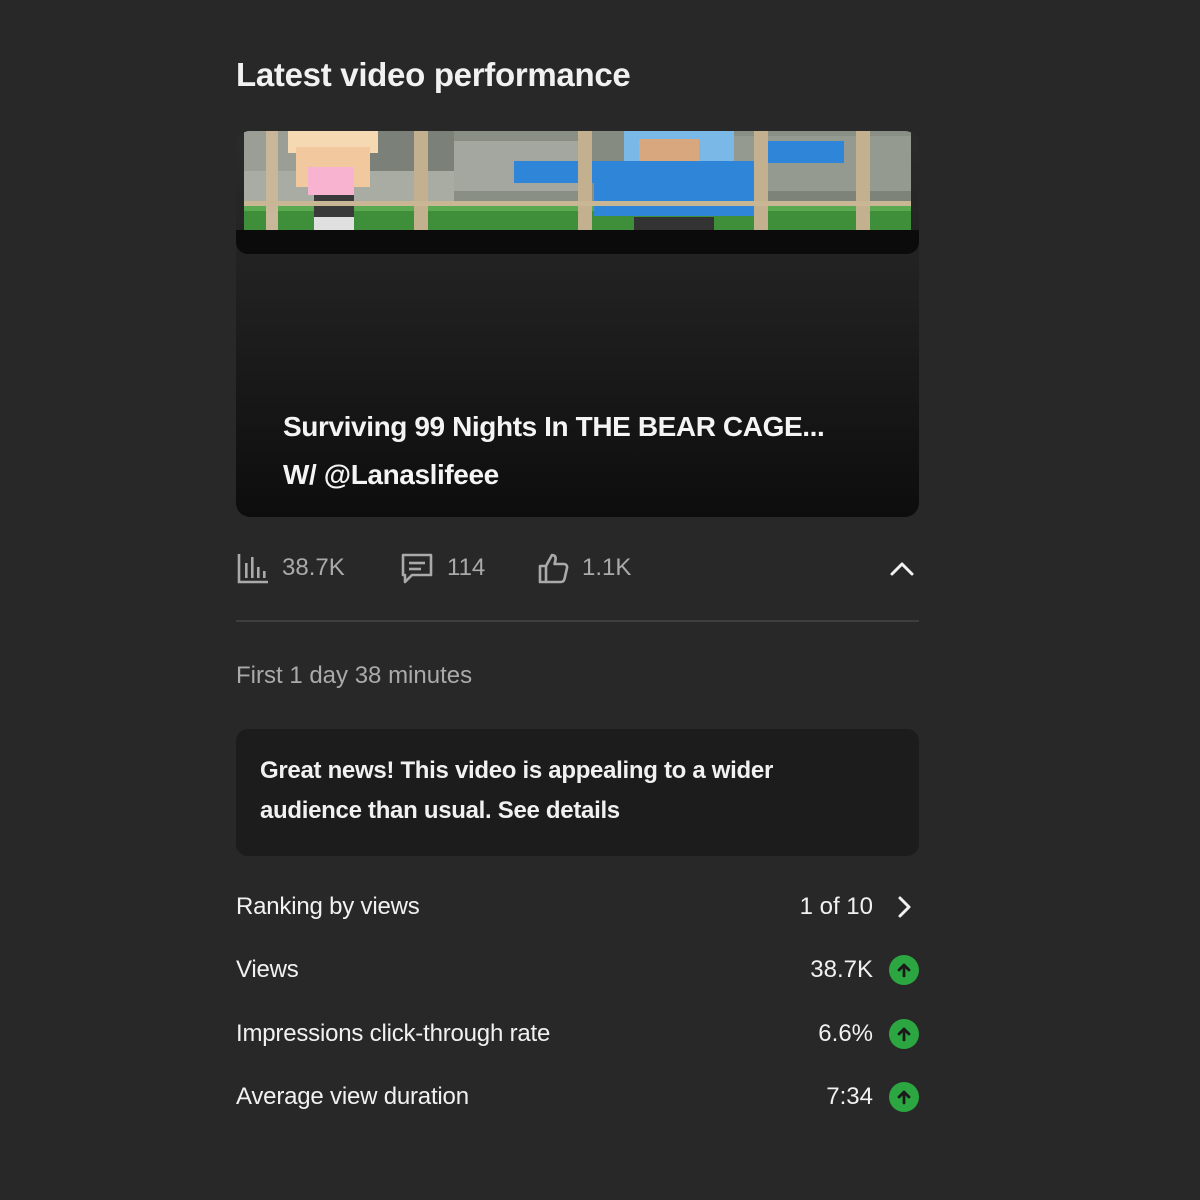  I want to click on video-thumbnail, so click(577, 181).